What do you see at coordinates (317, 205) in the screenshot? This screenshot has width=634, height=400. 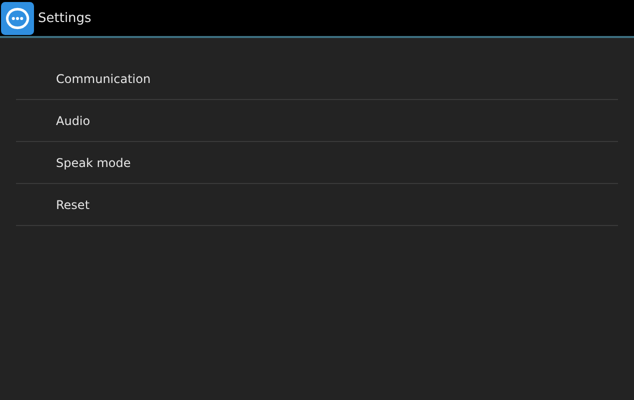 I see `settings-item: Reset` at bounding box center [317, 205].